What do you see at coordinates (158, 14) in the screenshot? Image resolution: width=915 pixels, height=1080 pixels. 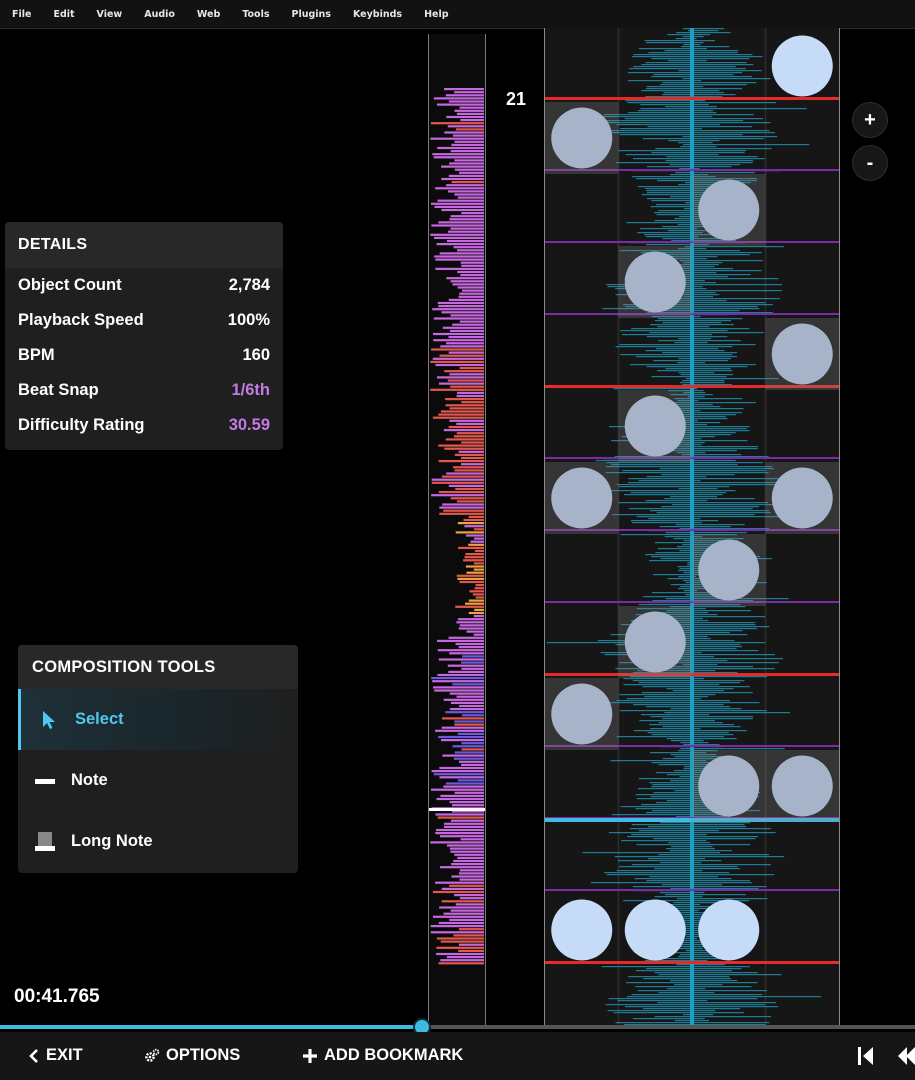 I see `menu-audio: Audio` at bounding box center [158, 14].